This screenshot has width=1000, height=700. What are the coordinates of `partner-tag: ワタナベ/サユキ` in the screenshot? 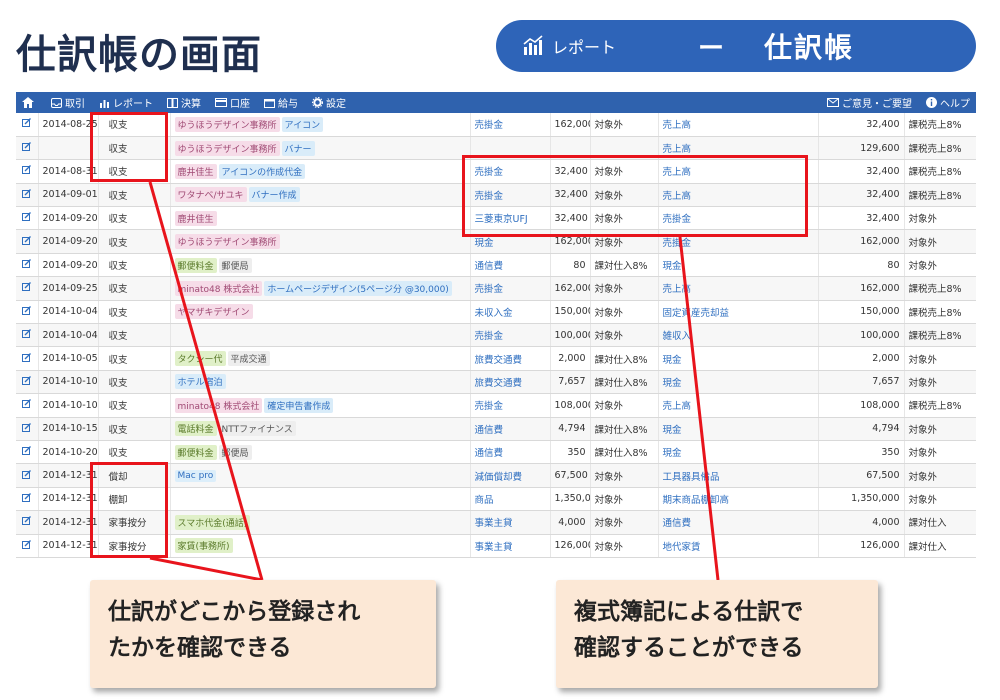 It's located at (210, 195).